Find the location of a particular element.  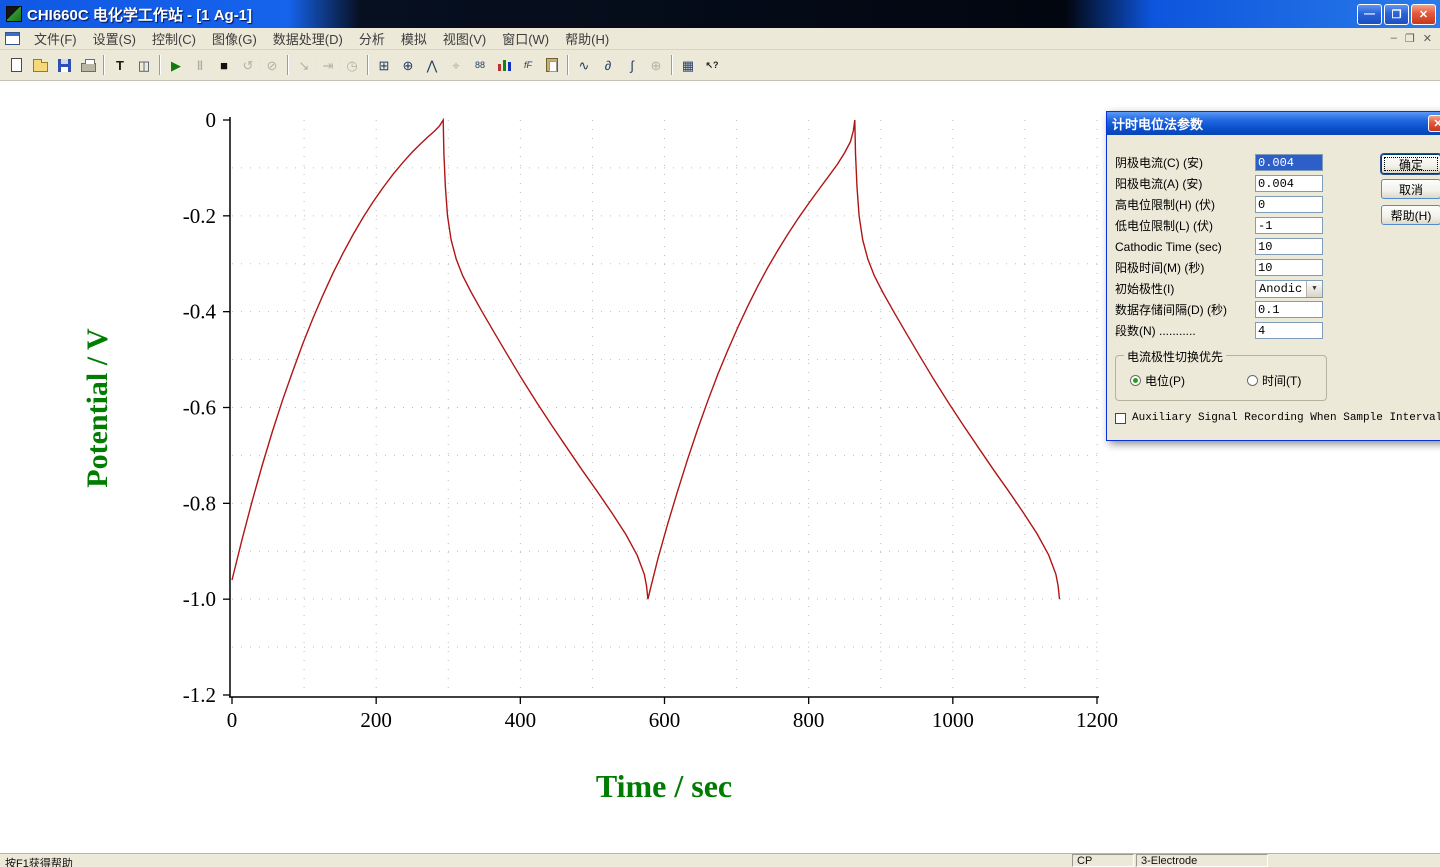

menu-view: 视图(V) is located at coordinates (464, 38).